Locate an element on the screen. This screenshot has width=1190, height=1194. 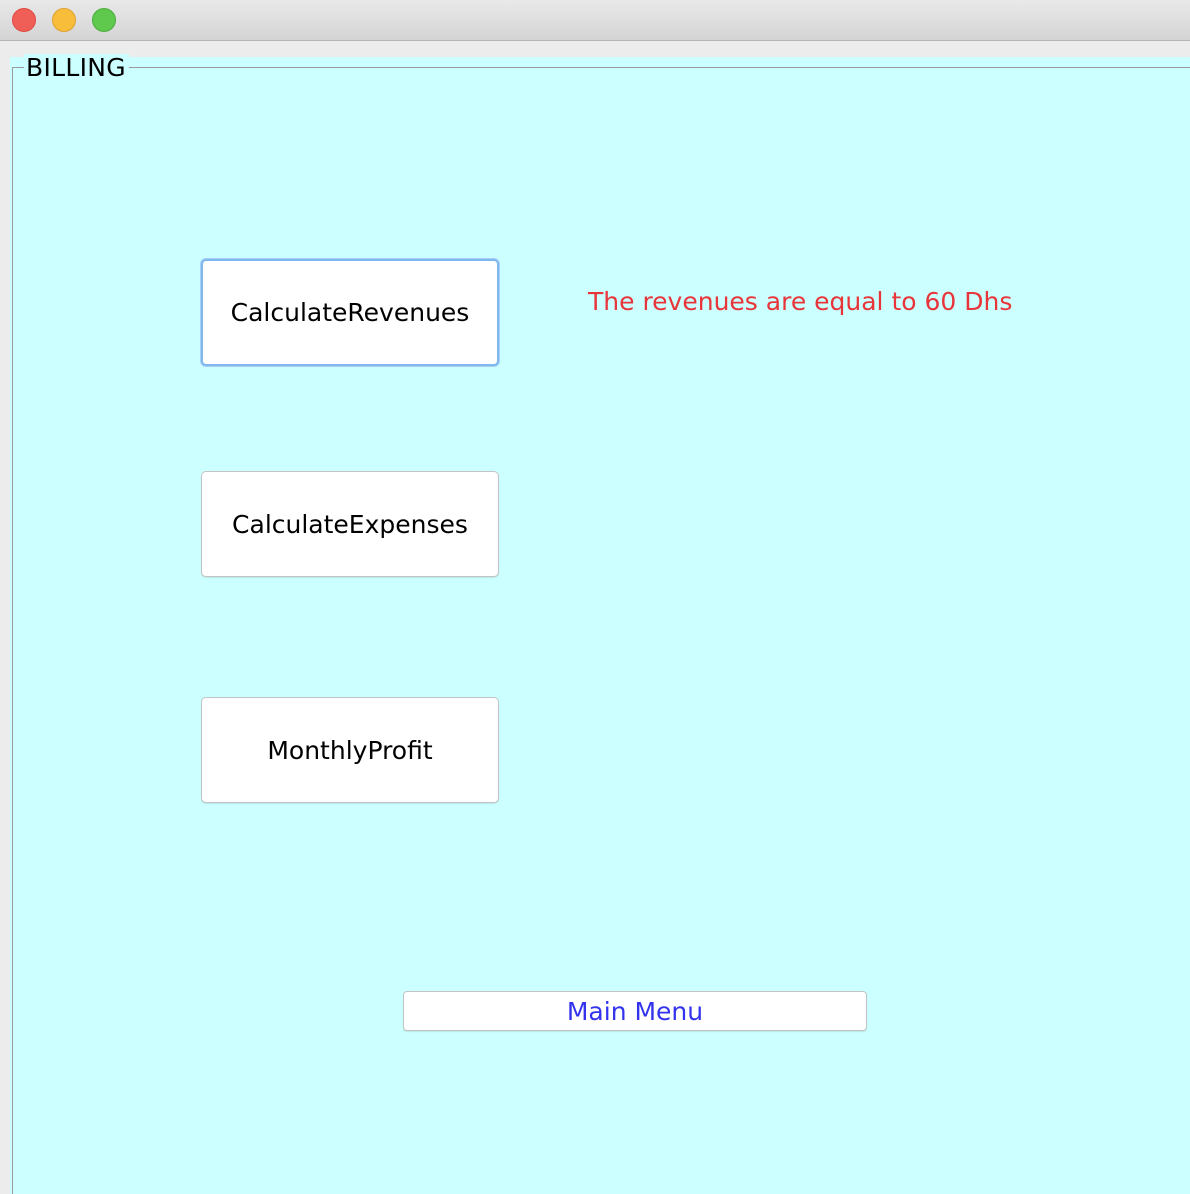
minimize-icon is located at coordinates (64, 20).